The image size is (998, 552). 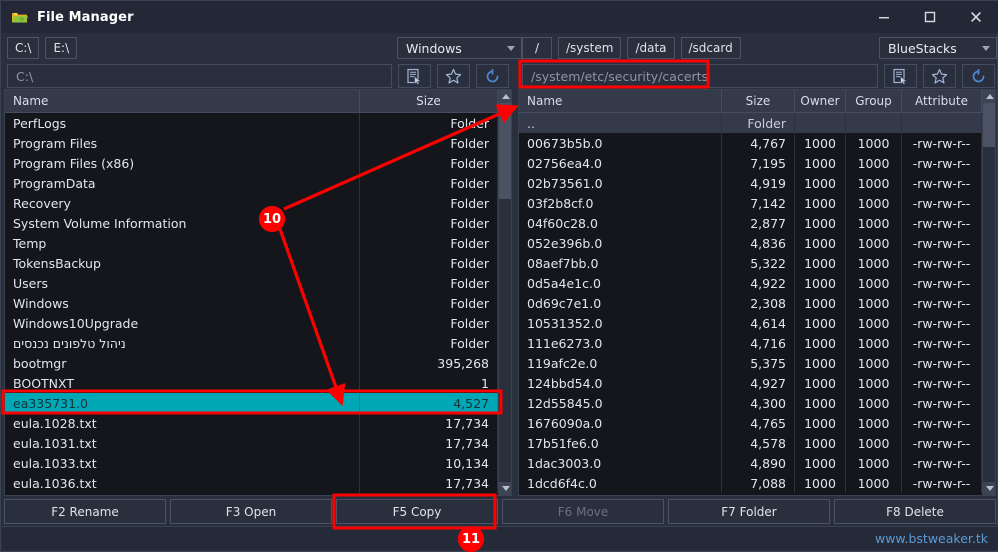 I want to click on left-file-row: Users Folder, so click(x=258, y=283).